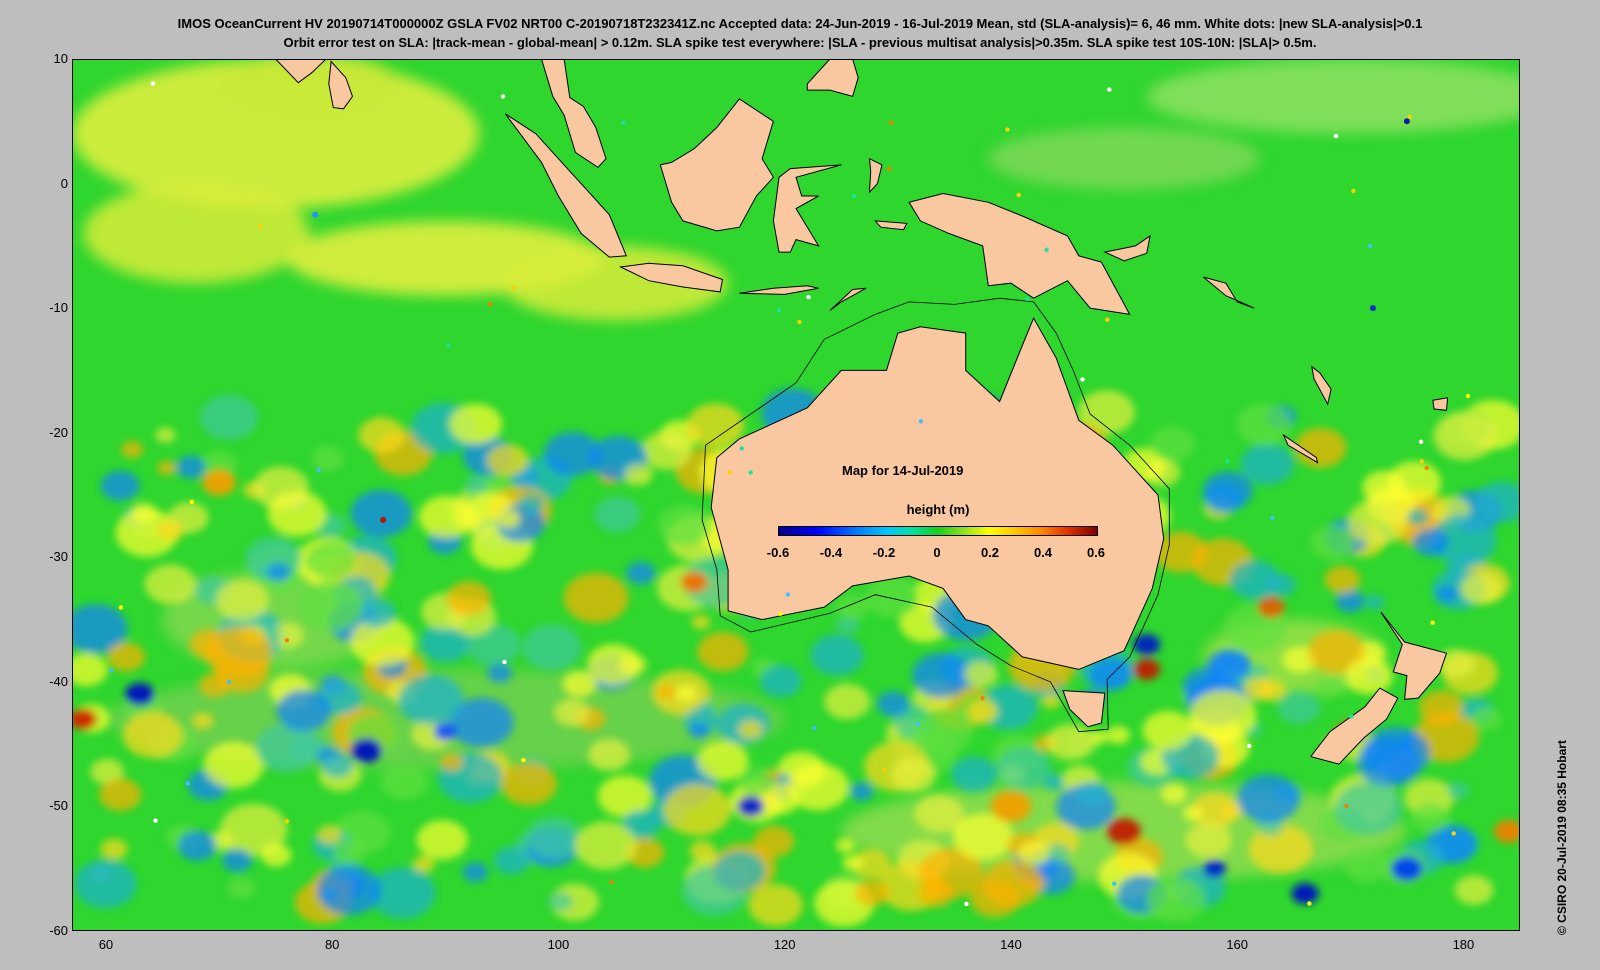 Image resolution: width=1600 pixels, height=970 pixels. Describe the element at coordinates (58, 432) in the screenshot. I see `y-tick-label: -20` at that location.